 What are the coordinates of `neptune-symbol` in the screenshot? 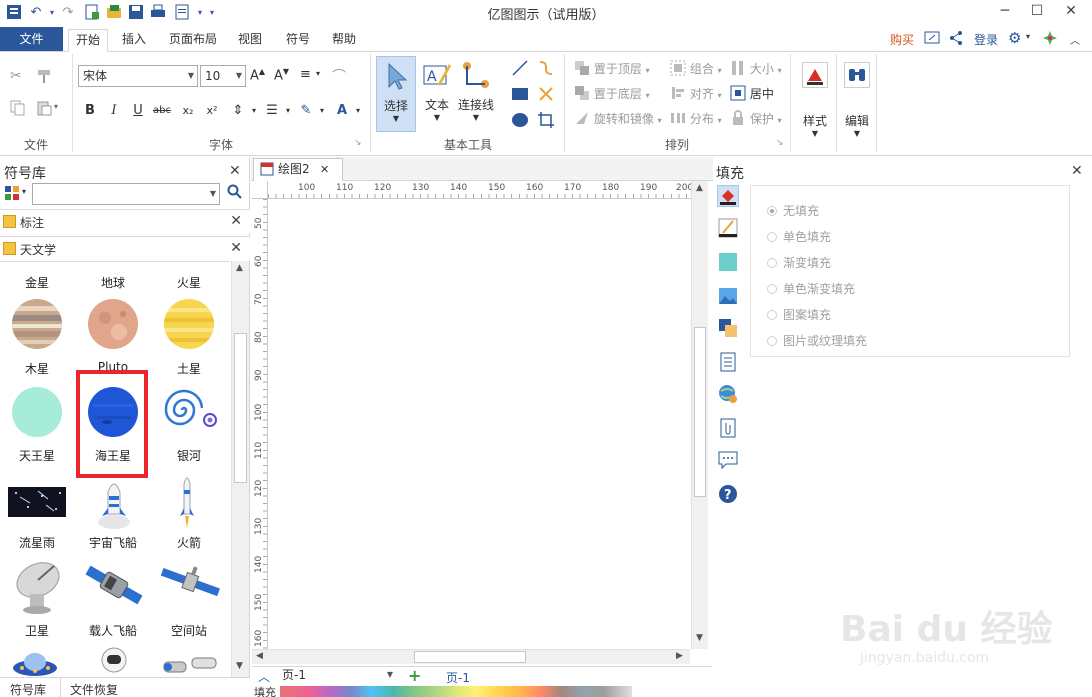 It's located at (113, 413).